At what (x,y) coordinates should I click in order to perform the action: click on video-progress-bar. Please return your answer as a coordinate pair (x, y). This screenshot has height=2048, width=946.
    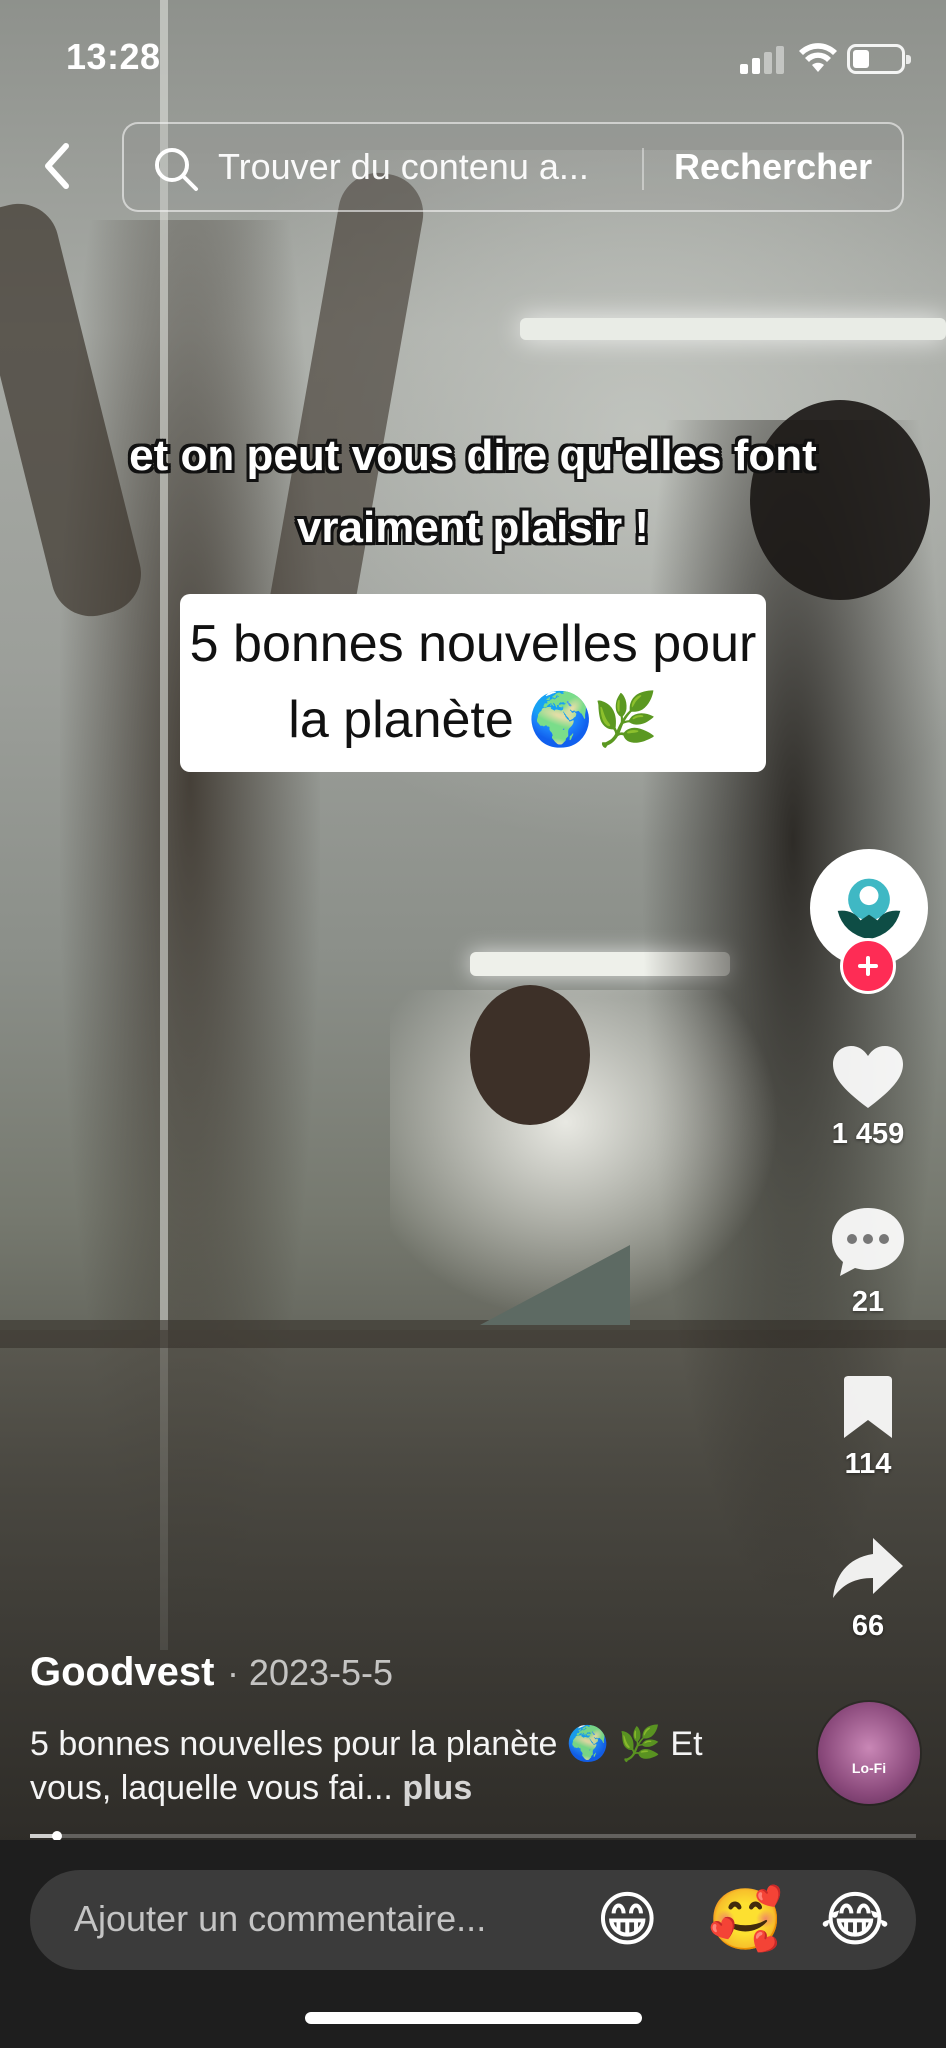
    Looking at the image, I should click on (473, 1836).